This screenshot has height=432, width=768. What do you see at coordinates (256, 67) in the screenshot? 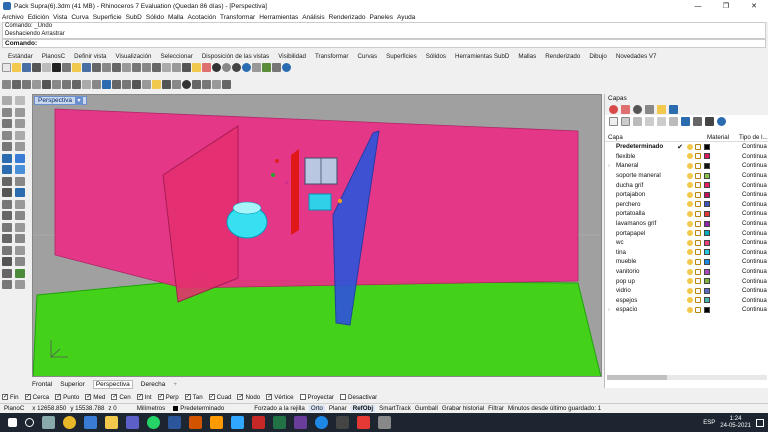
I see `options-icon` at bounding box center [256, 67].